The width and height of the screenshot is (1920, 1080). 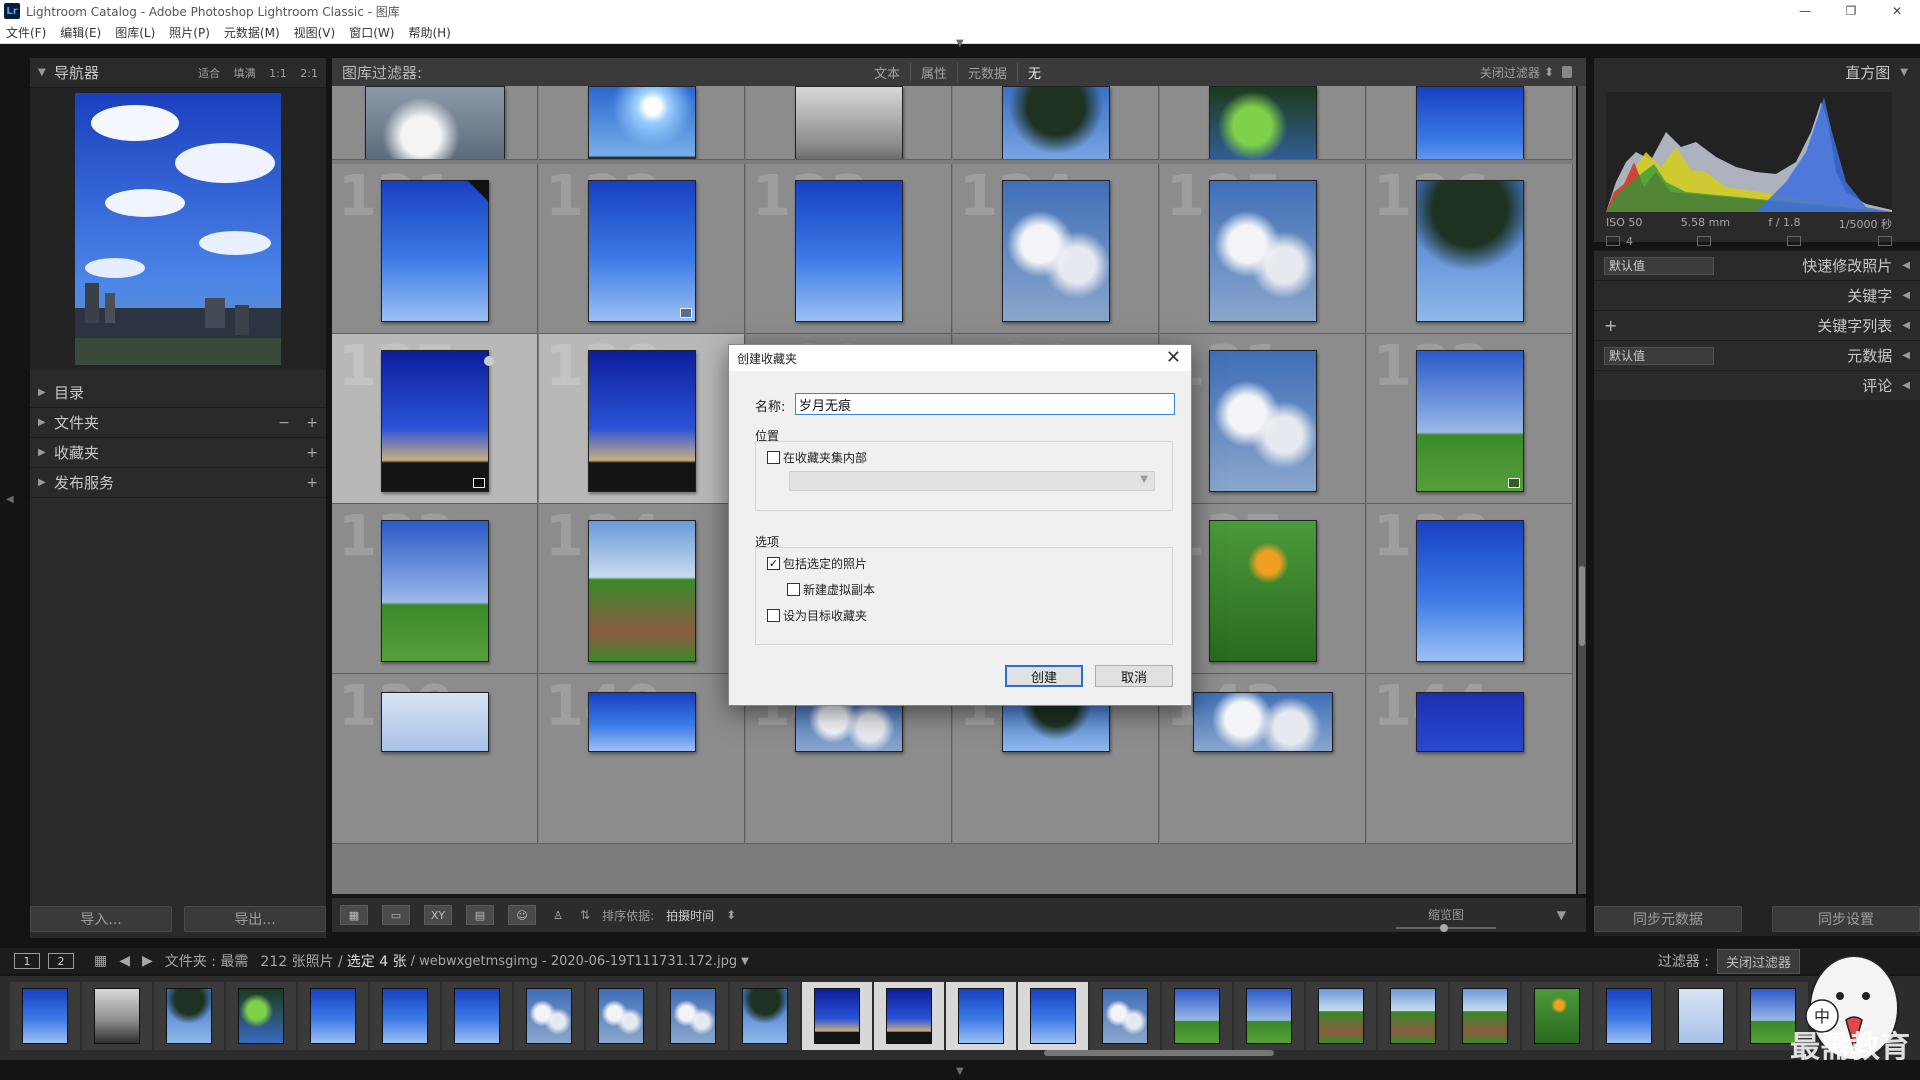 I want to click on keywording-header: 关键字 ◀, so click(x=1757, y=295).